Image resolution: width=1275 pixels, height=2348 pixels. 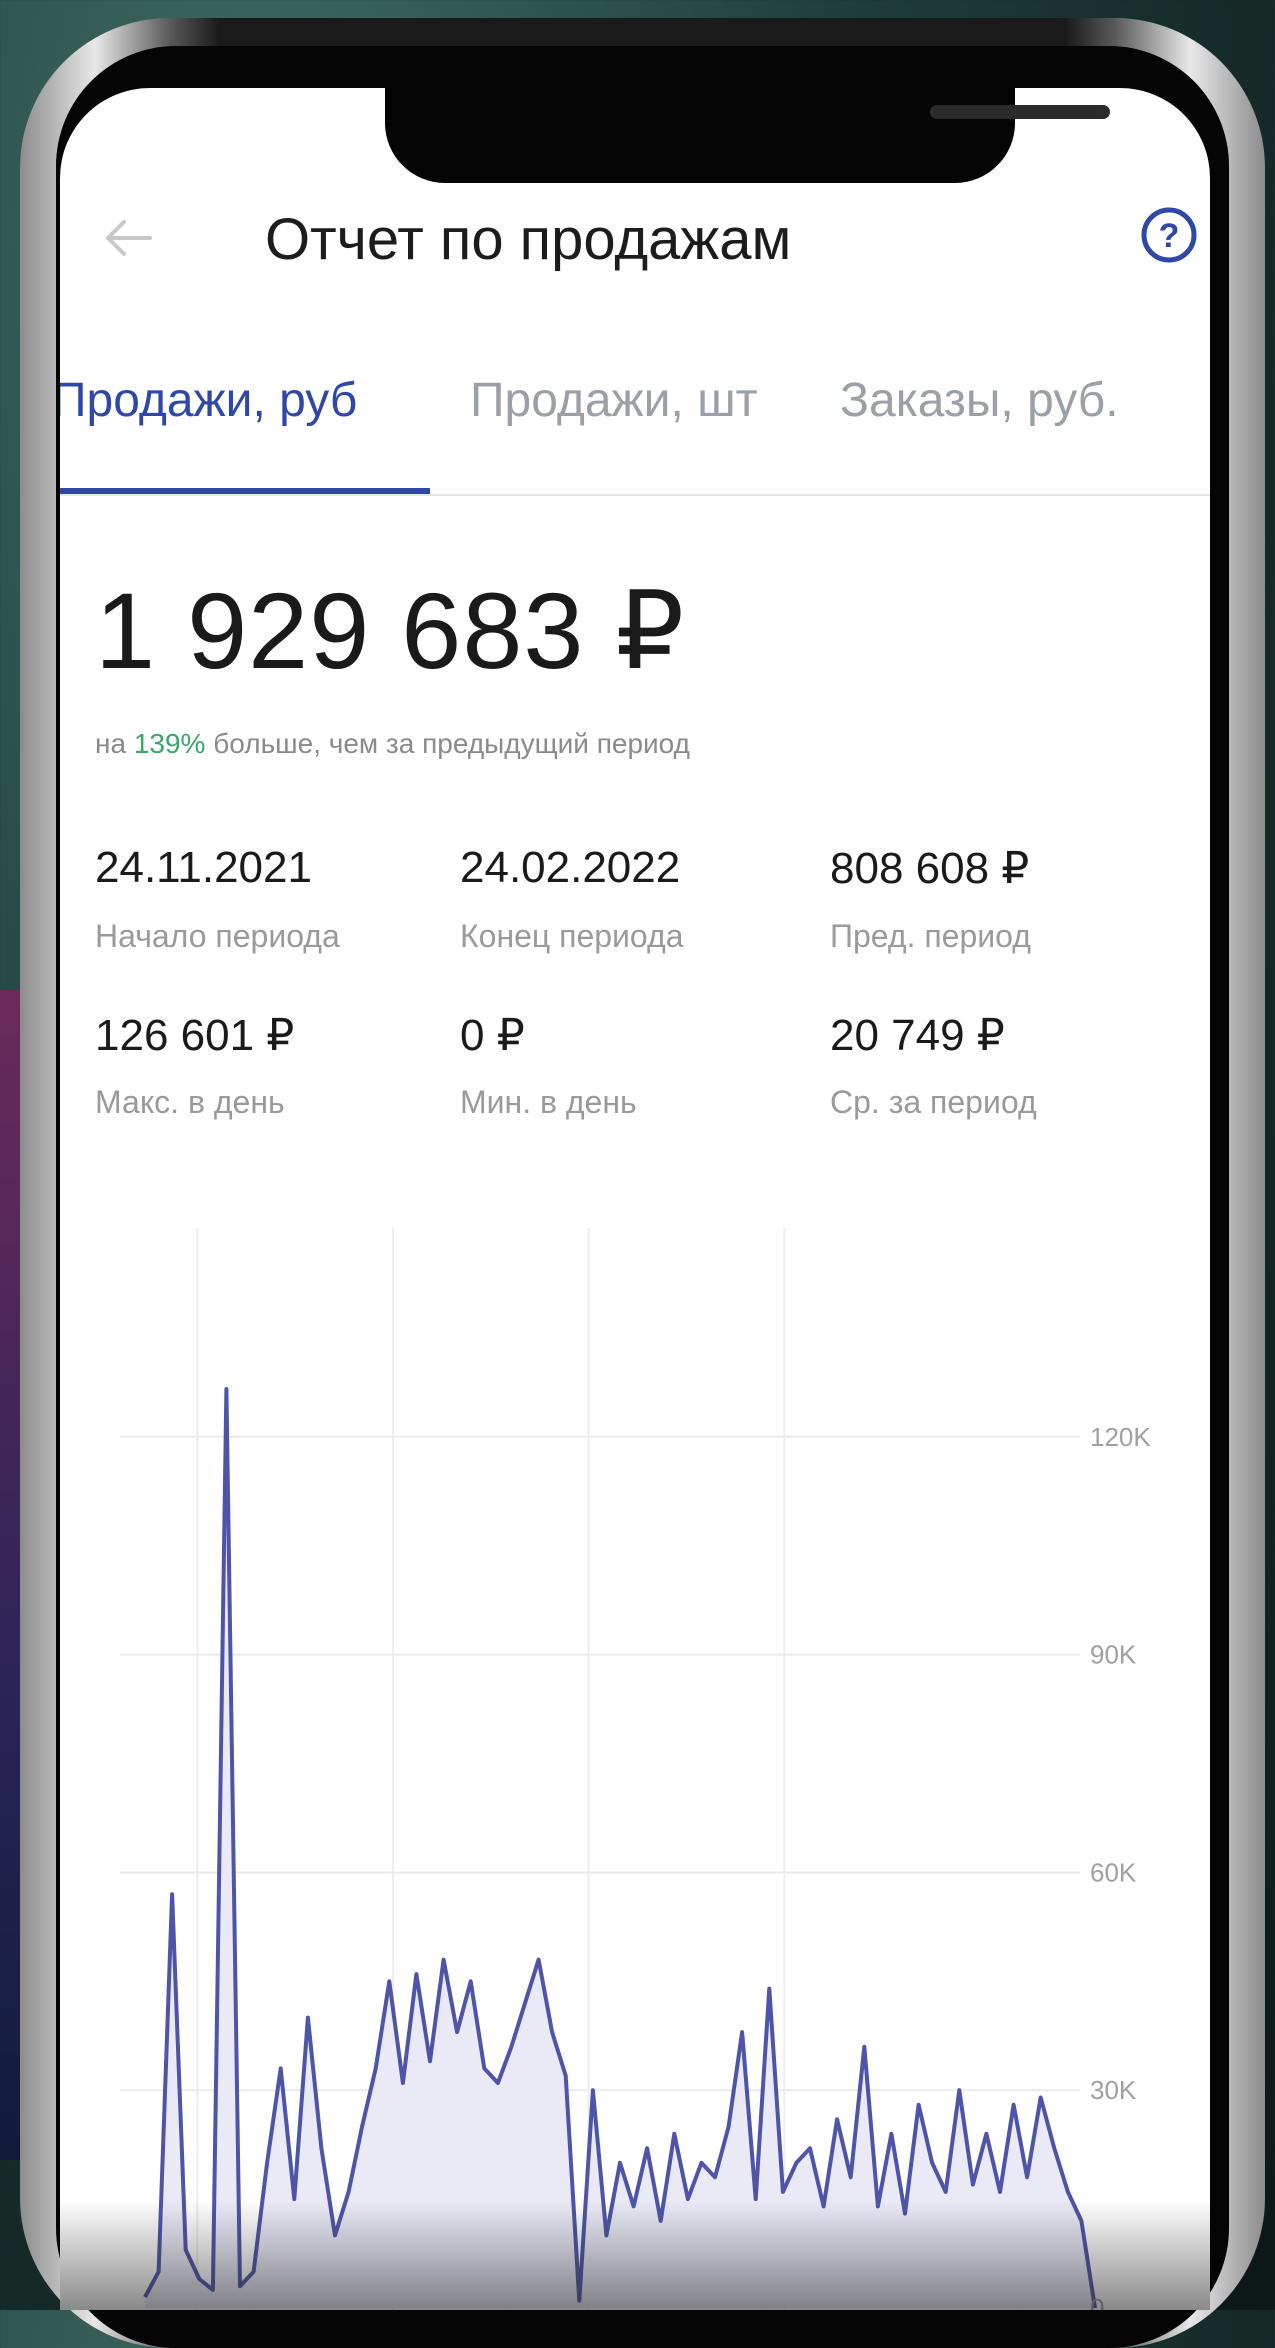 What do you see at coordinates (128, 238) in the screenshot?
I see `arrow-left-icon` at bounding box center [128, 238].